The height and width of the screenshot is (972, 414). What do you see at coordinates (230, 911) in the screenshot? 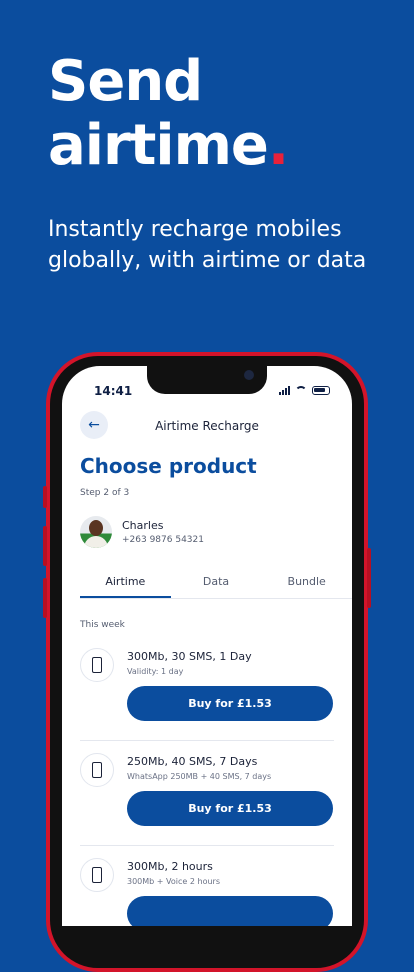
I see `buy-button` at bounding box center [230, 911].